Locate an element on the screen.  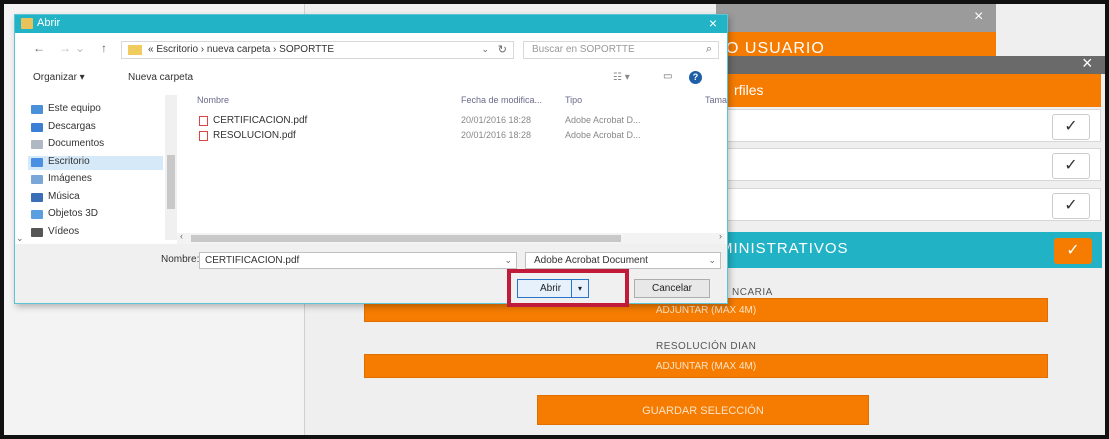
column-name: Nombre is located at coordinates (213, 100).